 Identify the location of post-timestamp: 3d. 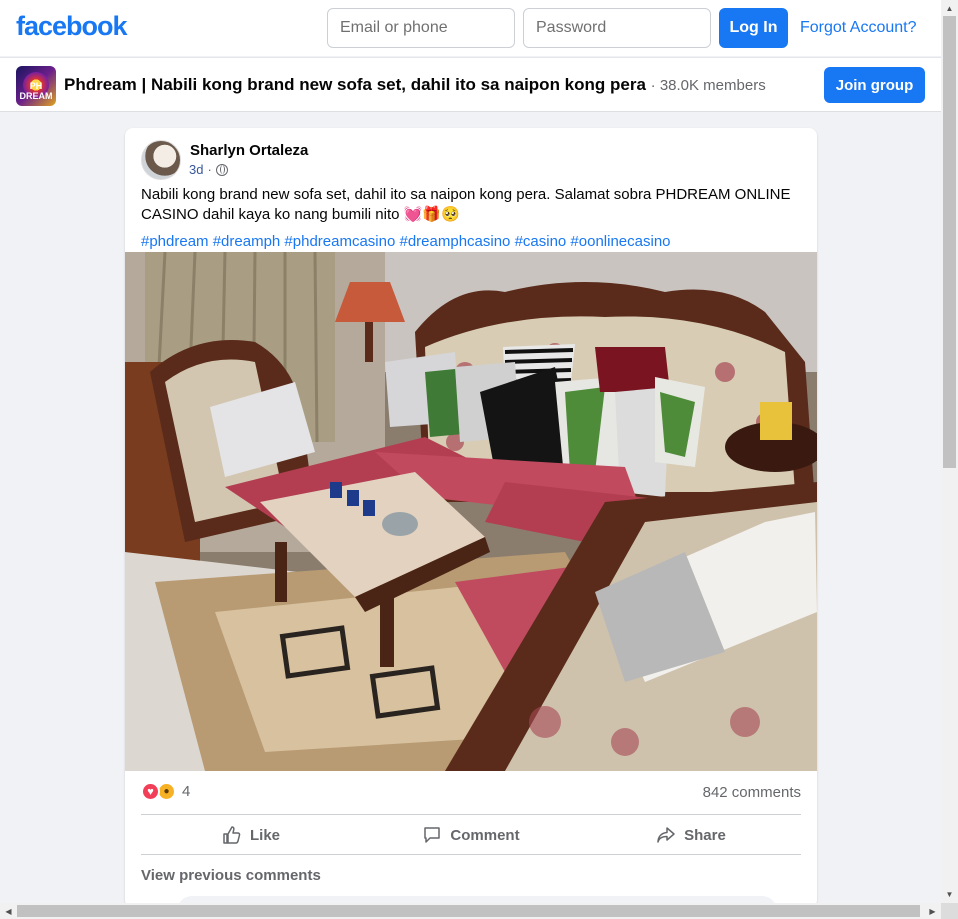
(196, 169).